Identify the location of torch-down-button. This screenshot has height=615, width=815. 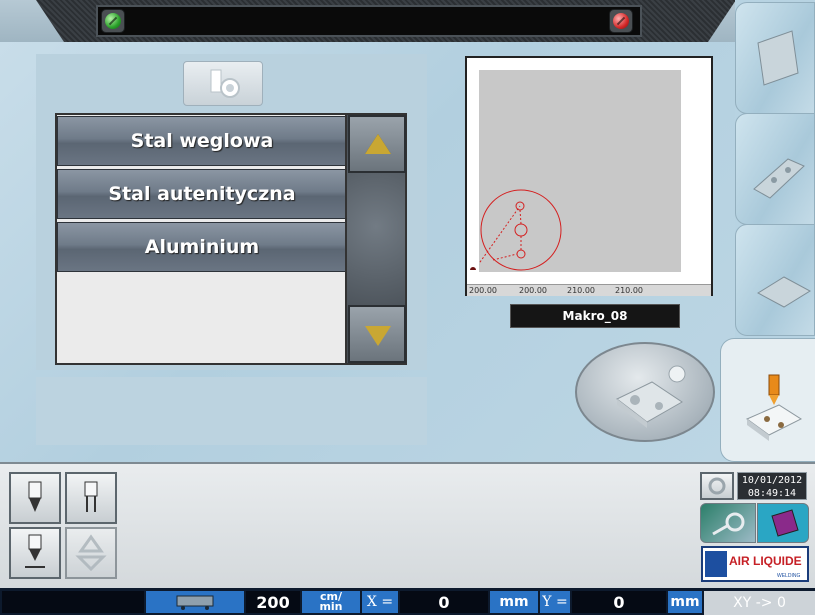
(35, 498).